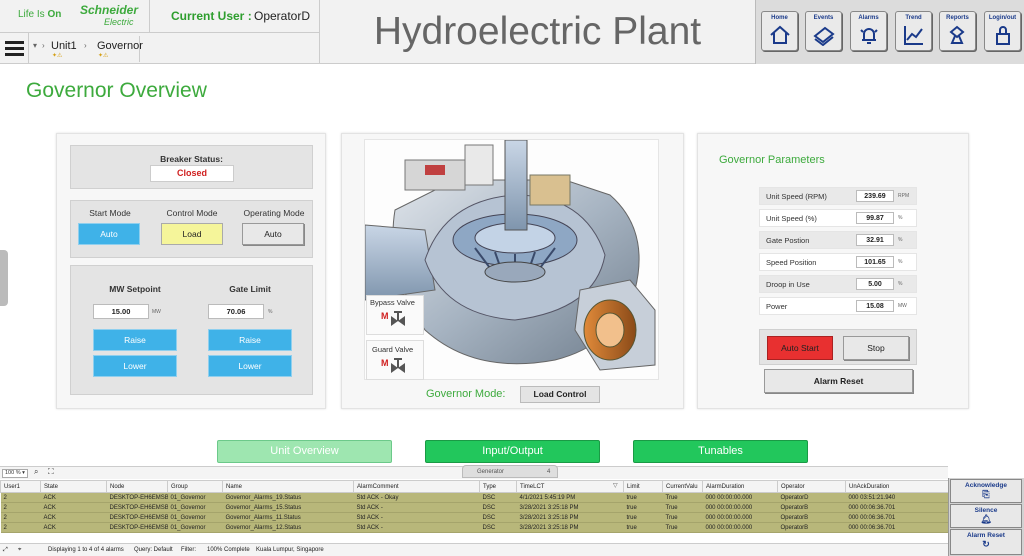  Describe the element at coordinates (824, 36) in the screenshot. I see `events-icon` at that location.